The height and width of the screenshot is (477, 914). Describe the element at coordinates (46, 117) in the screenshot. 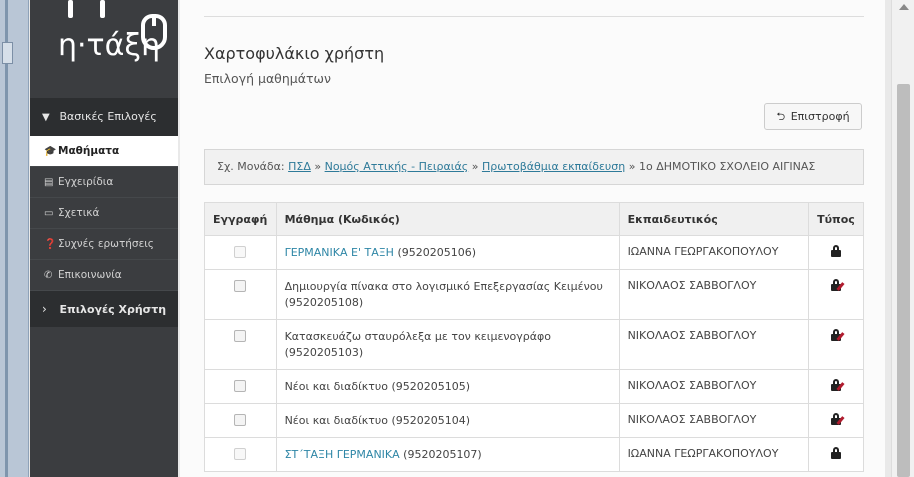

I see `chevron-down-icon: ▼` at that location.